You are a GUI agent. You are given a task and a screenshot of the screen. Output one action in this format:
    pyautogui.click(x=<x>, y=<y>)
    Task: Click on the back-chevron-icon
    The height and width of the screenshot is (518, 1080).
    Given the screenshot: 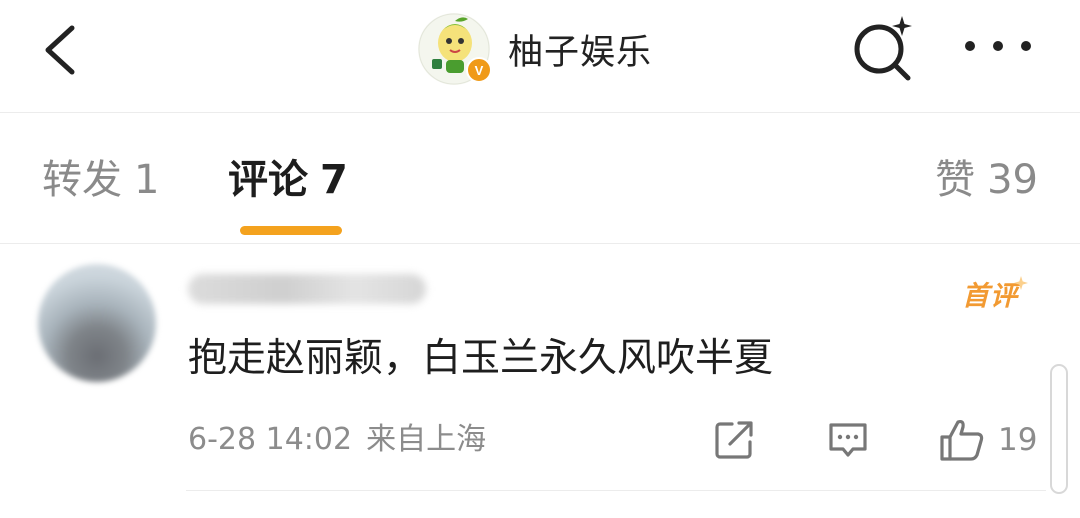 What is the action you would take?
    pyautogui.click(x=60, y=50)
    